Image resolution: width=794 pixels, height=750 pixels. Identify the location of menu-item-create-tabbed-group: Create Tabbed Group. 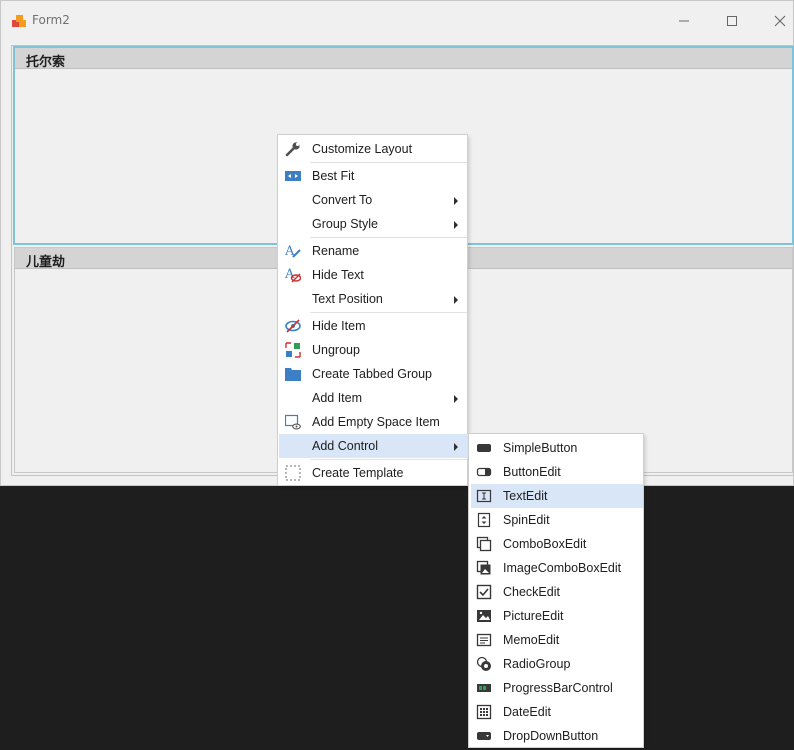
(373, 374).